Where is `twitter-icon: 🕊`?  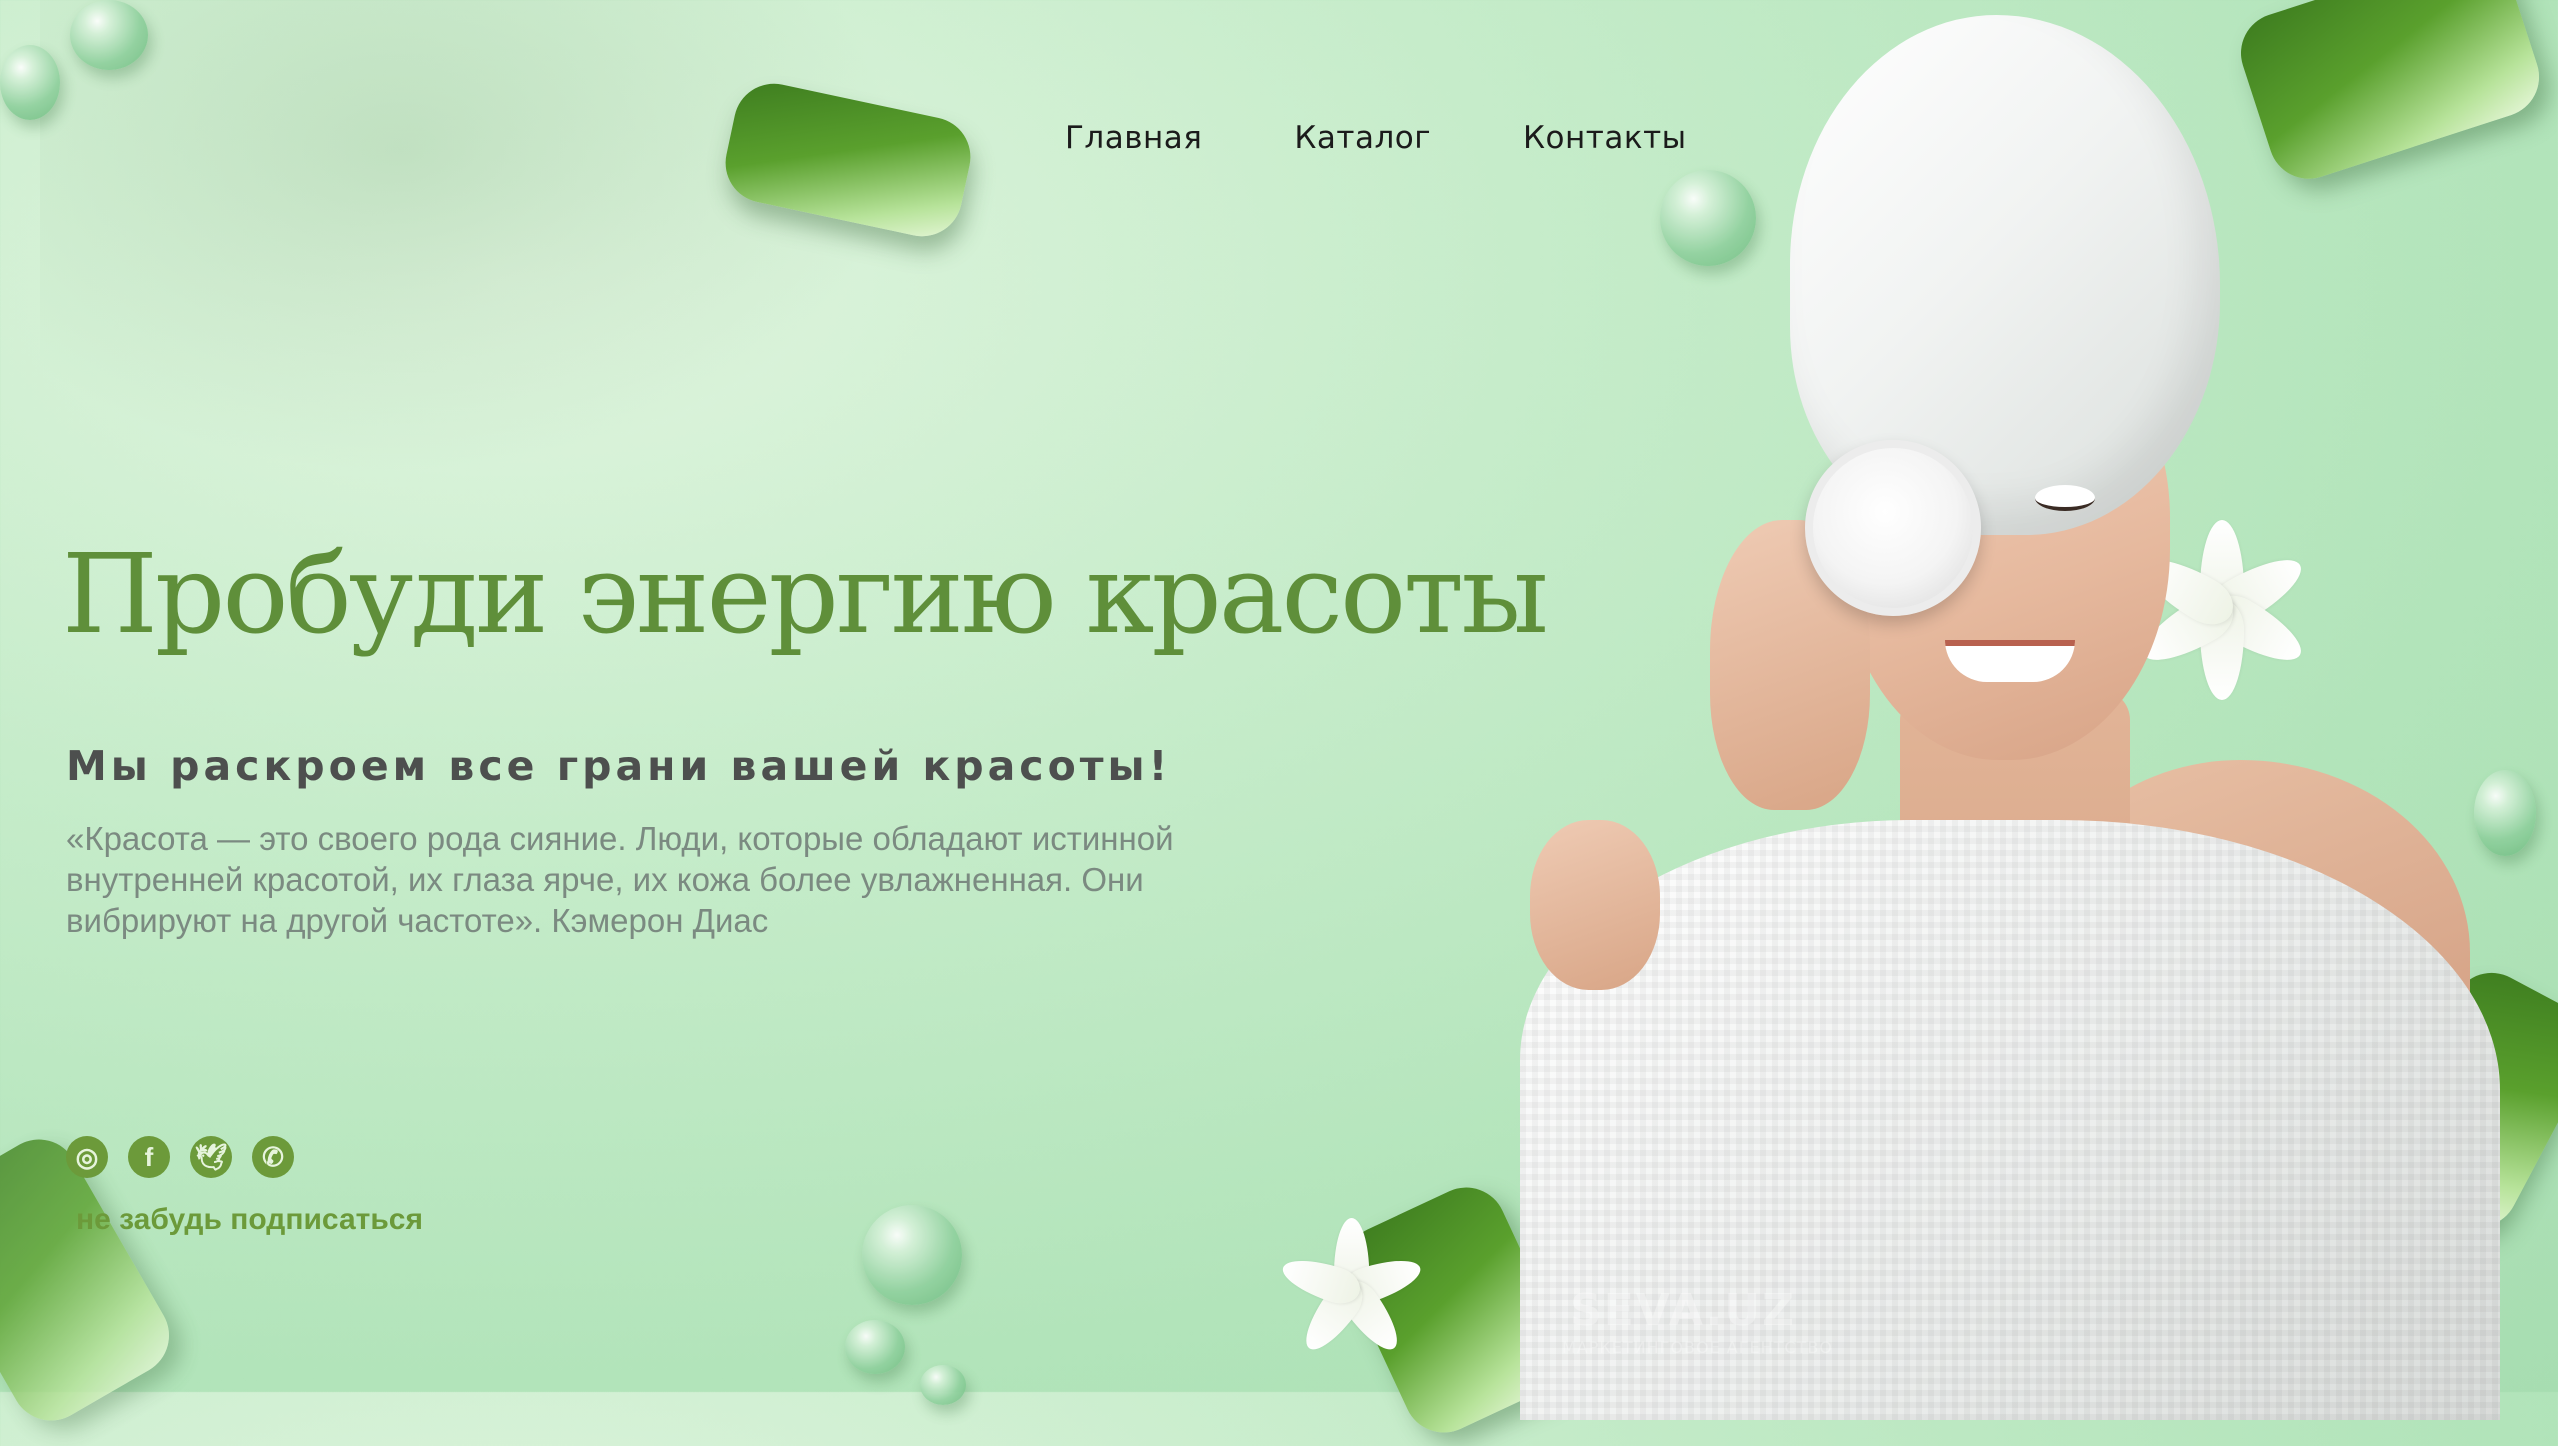 twitter-icon: 🕊 is located at coordinates (211, 1157).